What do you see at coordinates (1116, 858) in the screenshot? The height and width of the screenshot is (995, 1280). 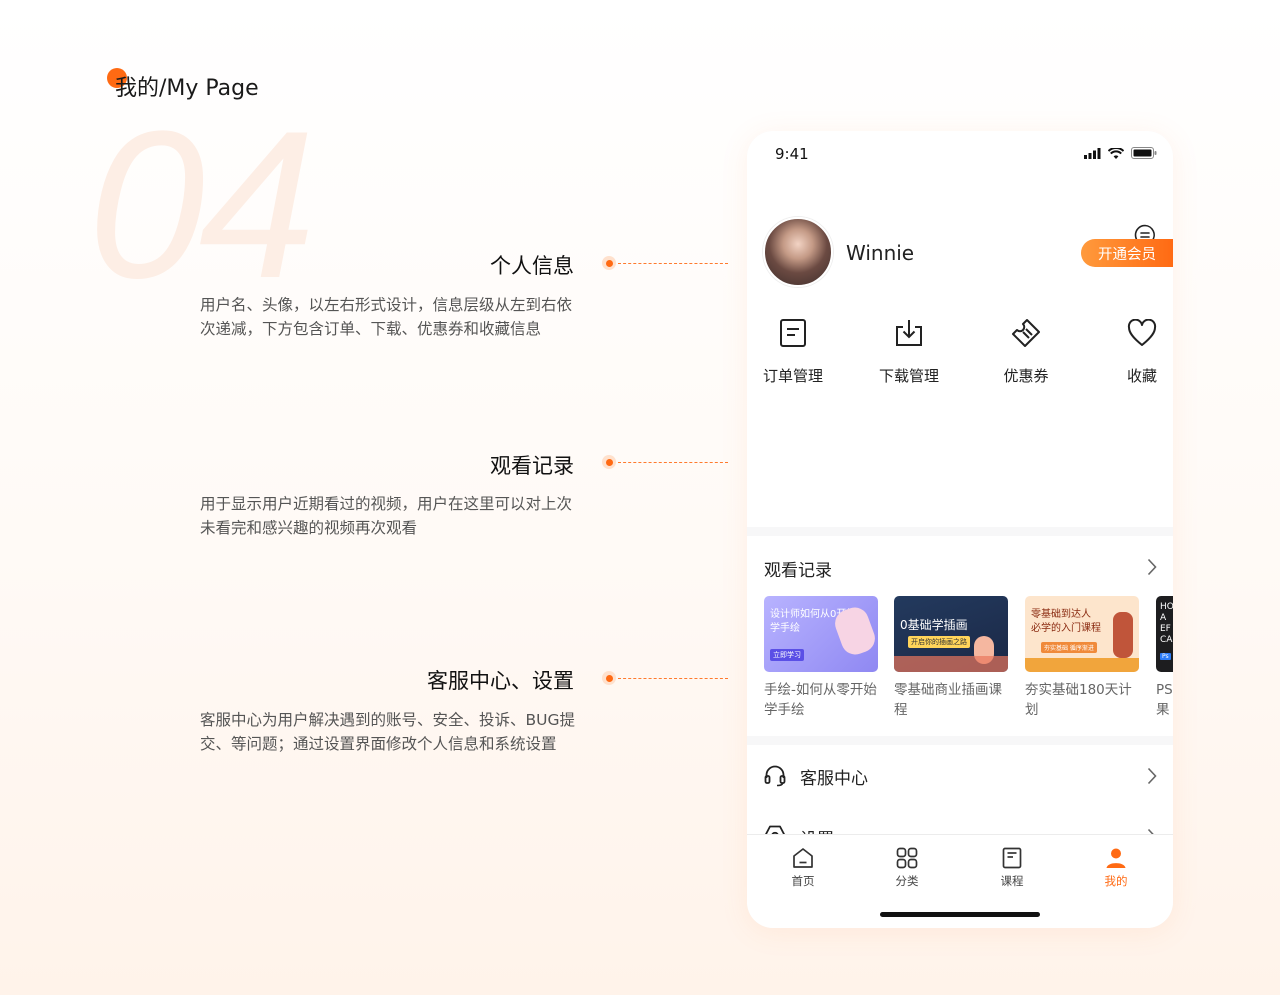 I see `profile-icon` at bounding box center [1116, 858].